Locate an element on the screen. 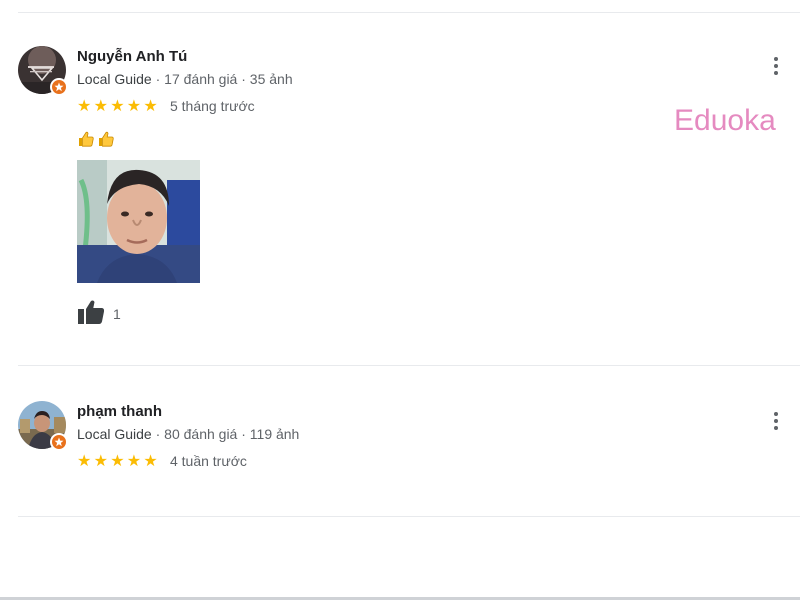 The height and width of the screenshot is (600, 800). thumb-up-icon is located at coordinates (91, 314).